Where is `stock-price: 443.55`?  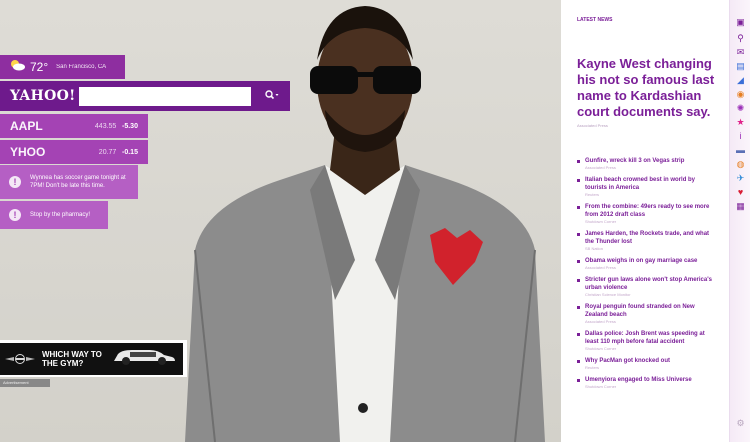 stock-price: 443.55 is located at coordinates (105, 126).